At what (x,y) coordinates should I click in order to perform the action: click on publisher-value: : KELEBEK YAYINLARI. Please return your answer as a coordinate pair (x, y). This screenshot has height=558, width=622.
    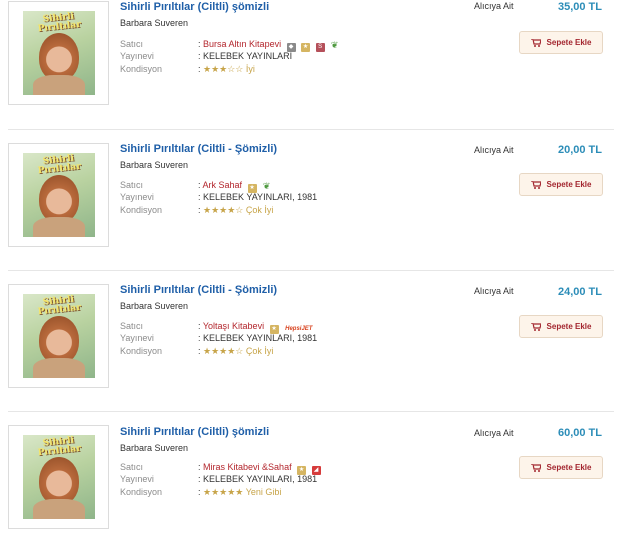
    Looking at the image, I should click on (245, 56).